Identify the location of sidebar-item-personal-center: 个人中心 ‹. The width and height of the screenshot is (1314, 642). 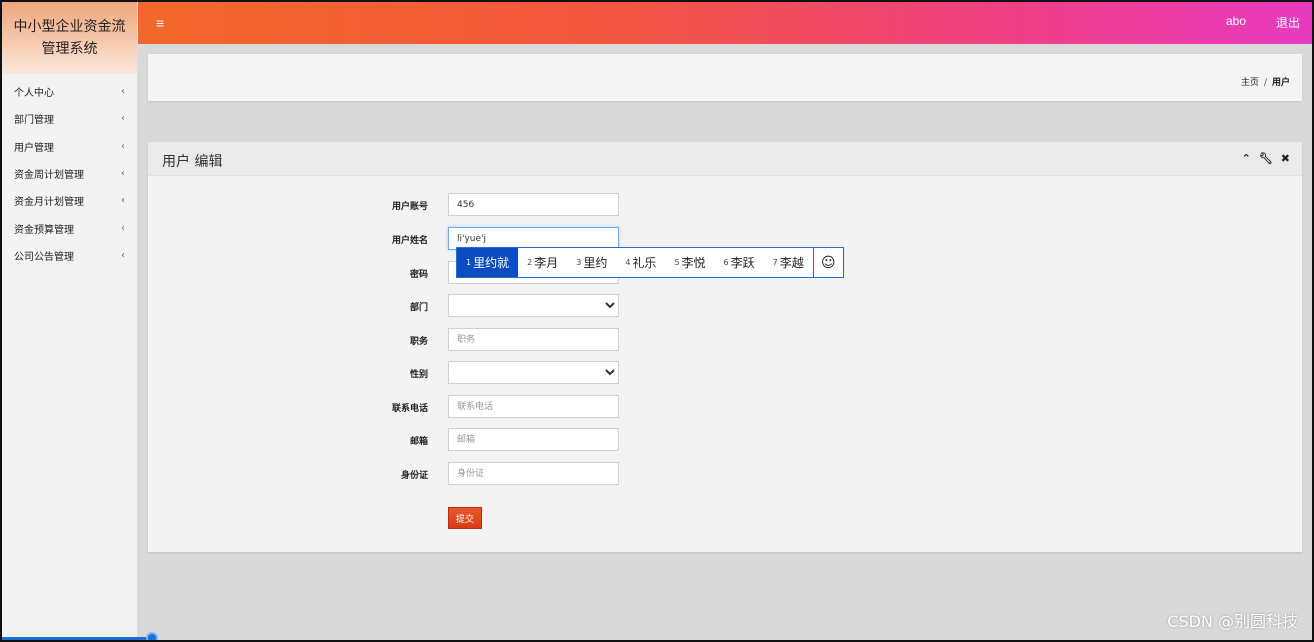
(69, 91).